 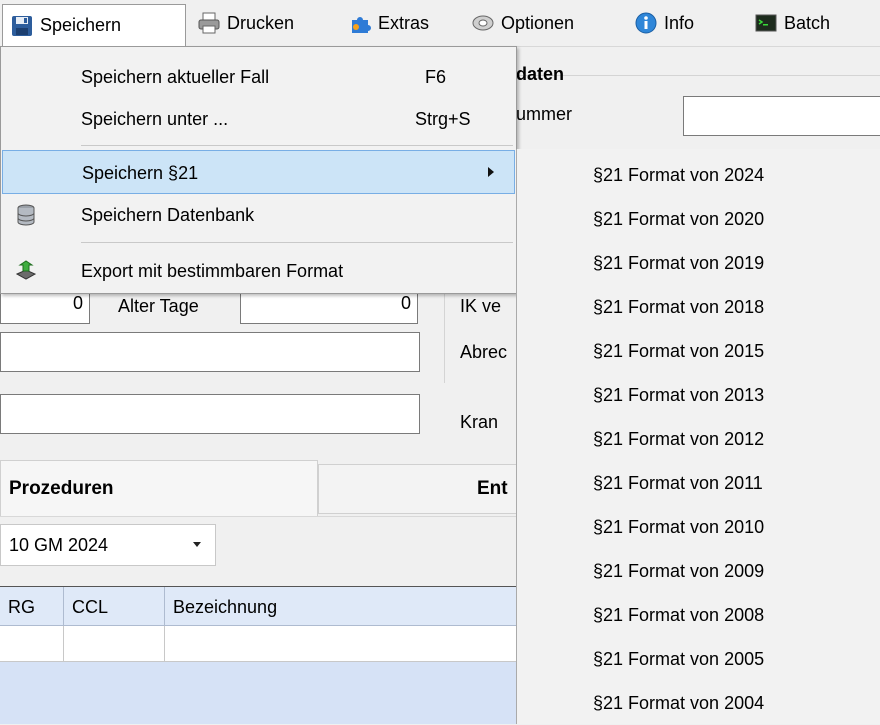 What do you see at coordinates (646, 23) in the screenshot?
I see `info-icon` at bounding box center [646, 23].